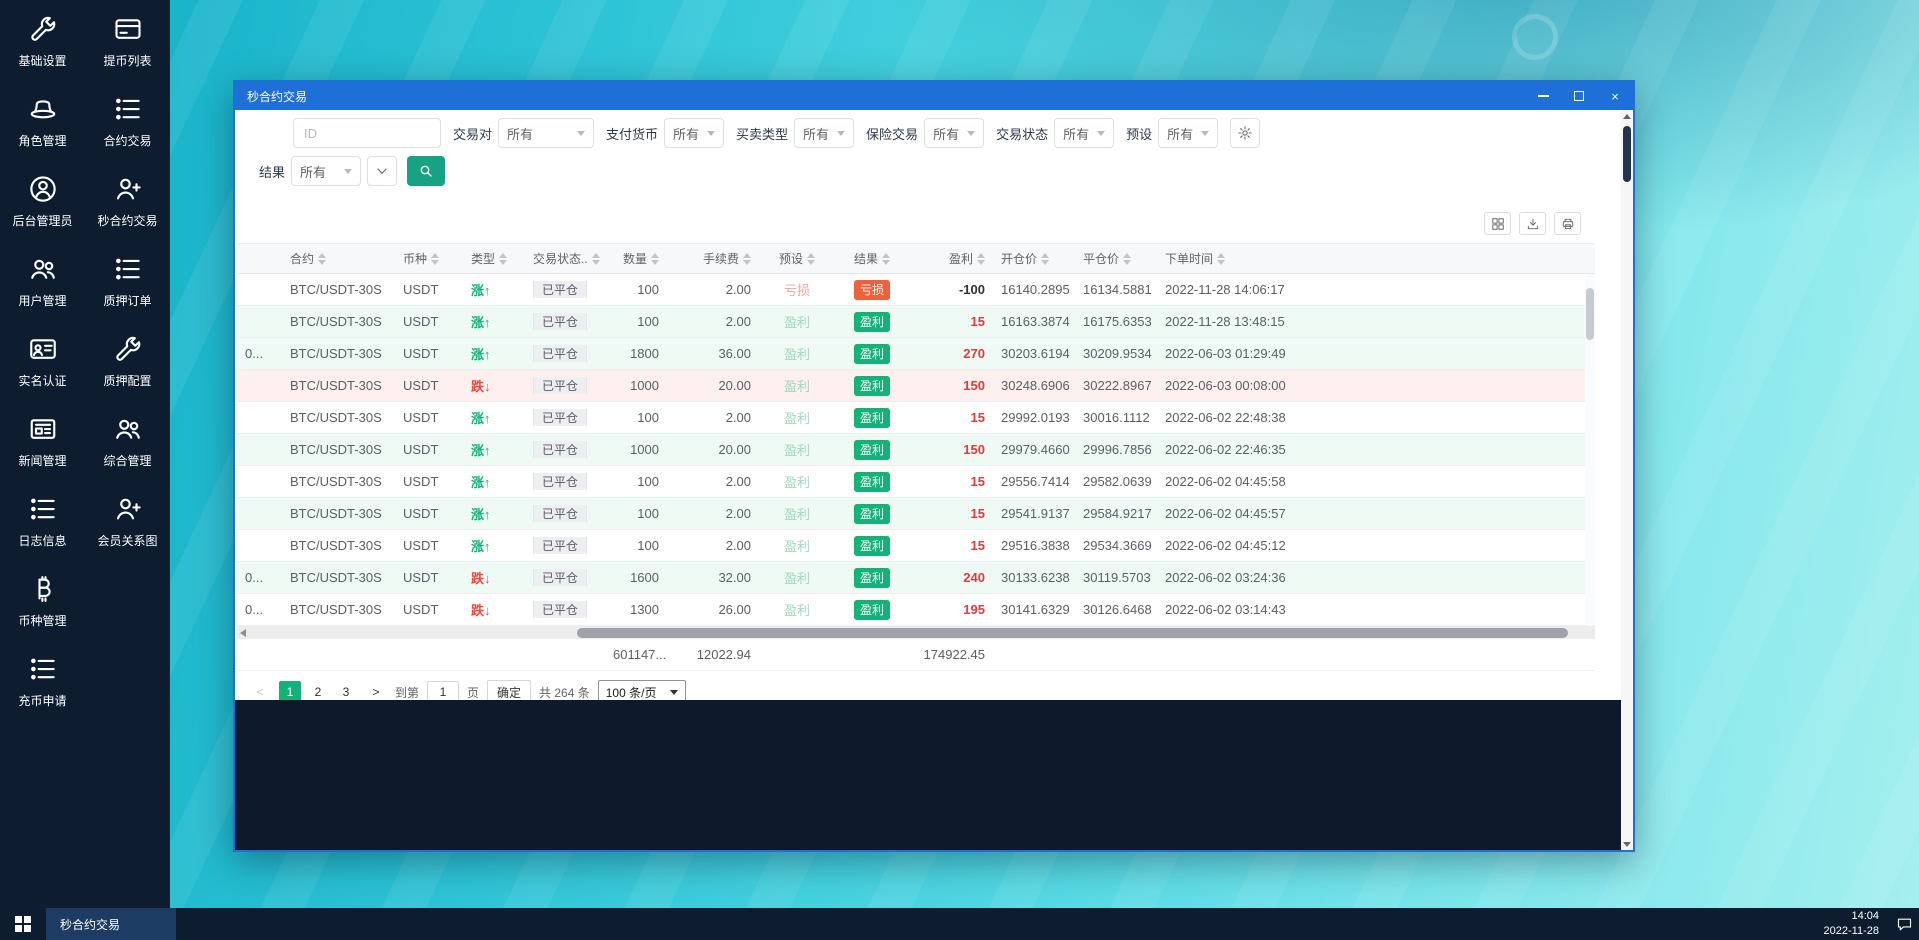 The height and width of the screenshot is (940, 1919). What do you see at coordinates (407, 692) in the screenshot?
I see `goto-label: 到第` at bounding box center [407, 692].